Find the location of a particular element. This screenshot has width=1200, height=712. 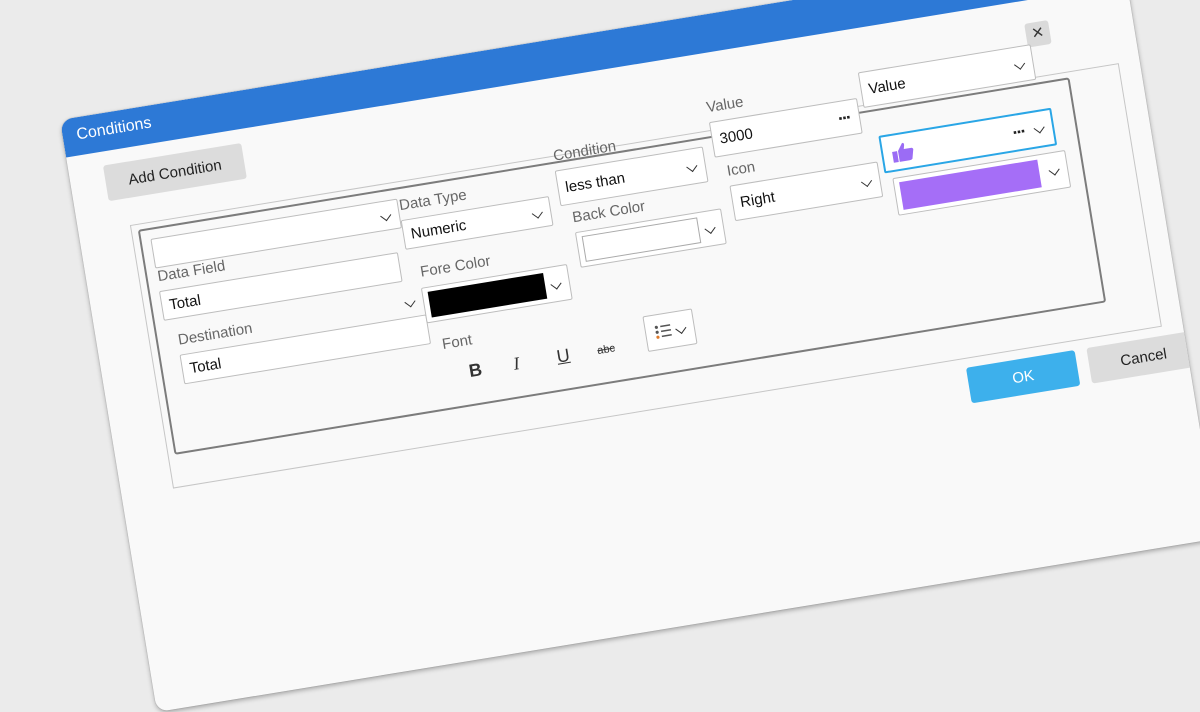

thumbs-up-icon is located at coordinates (903, 152).